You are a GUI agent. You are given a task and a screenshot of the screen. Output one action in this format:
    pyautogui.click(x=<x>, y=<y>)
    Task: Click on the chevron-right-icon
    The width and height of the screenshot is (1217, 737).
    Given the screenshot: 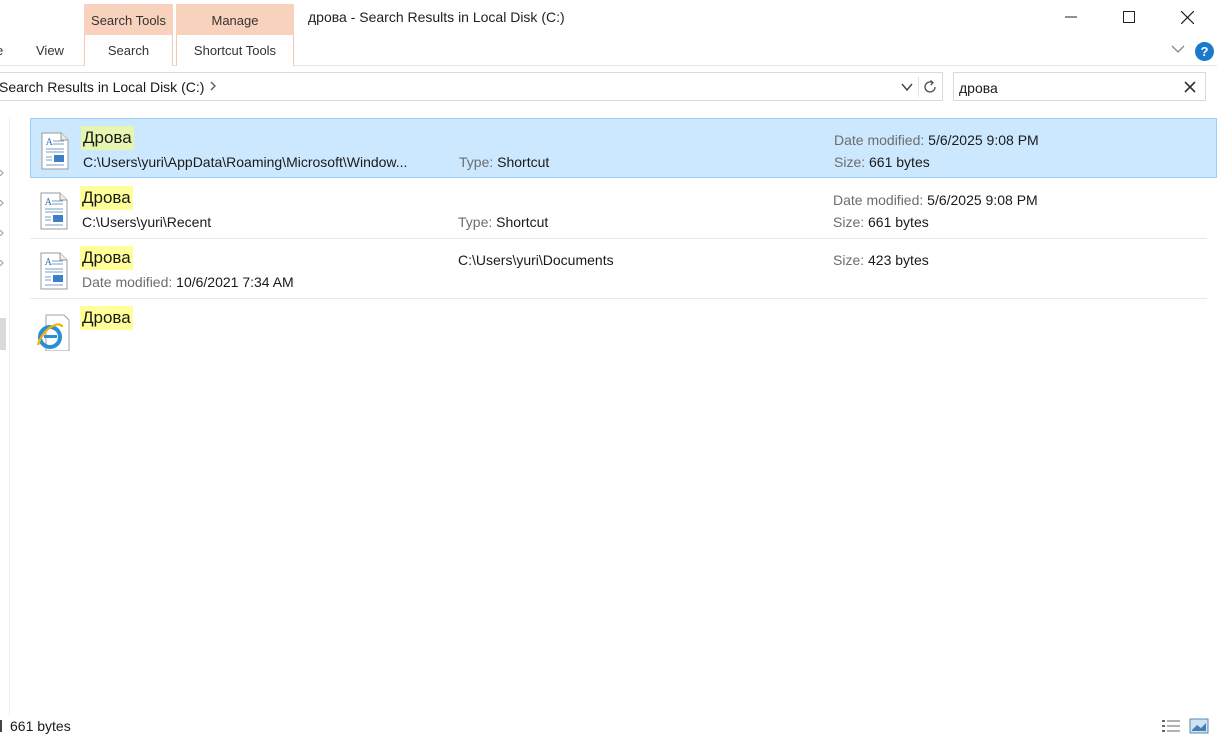 What is the action you would take?
    pyautogui.click(x=213, y=86)
    